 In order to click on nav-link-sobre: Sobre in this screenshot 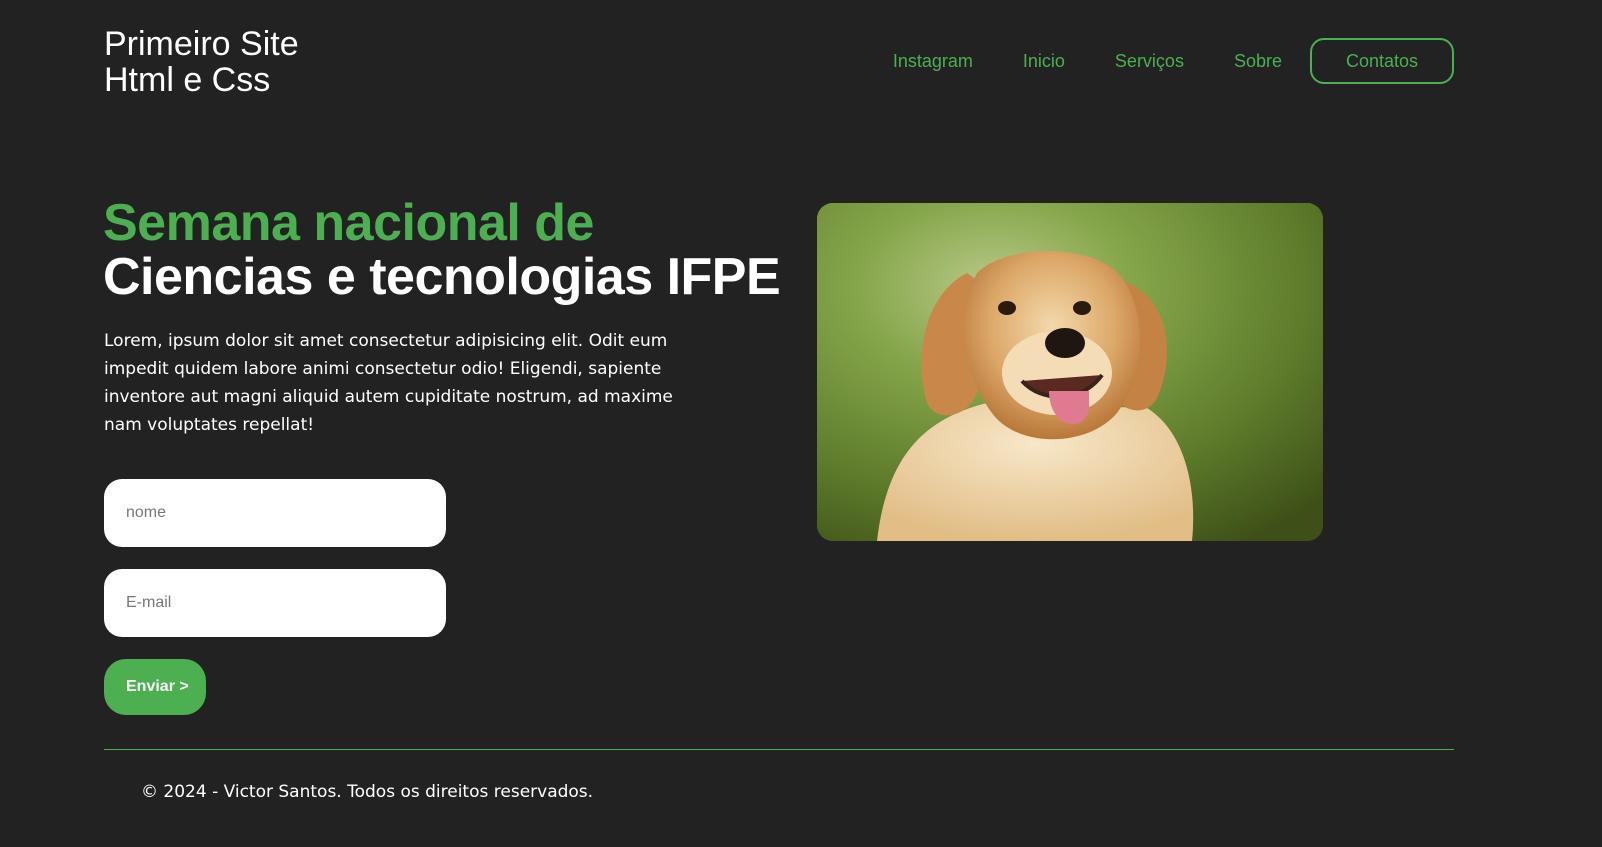, I will do `click(1258, 61)`.